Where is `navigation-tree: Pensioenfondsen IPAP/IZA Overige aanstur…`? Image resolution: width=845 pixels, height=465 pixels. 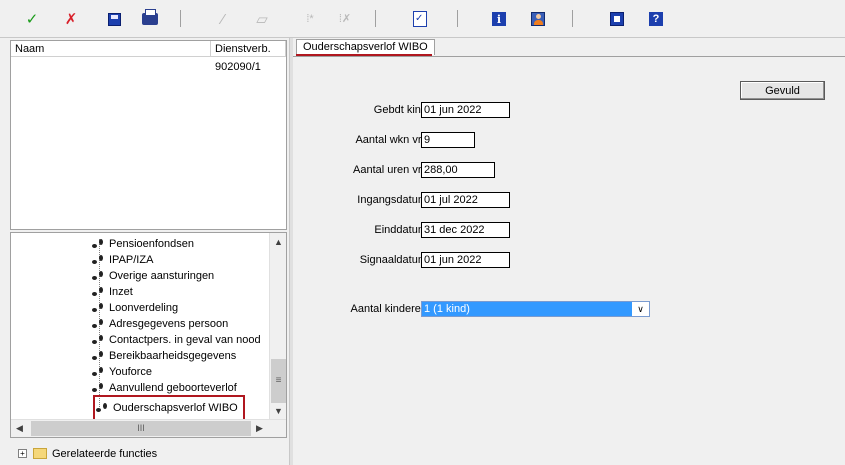
navigation-tree: Pensioenfondsen IPAP/IZA Overige aanstur… is located at coordinates (148, 335).